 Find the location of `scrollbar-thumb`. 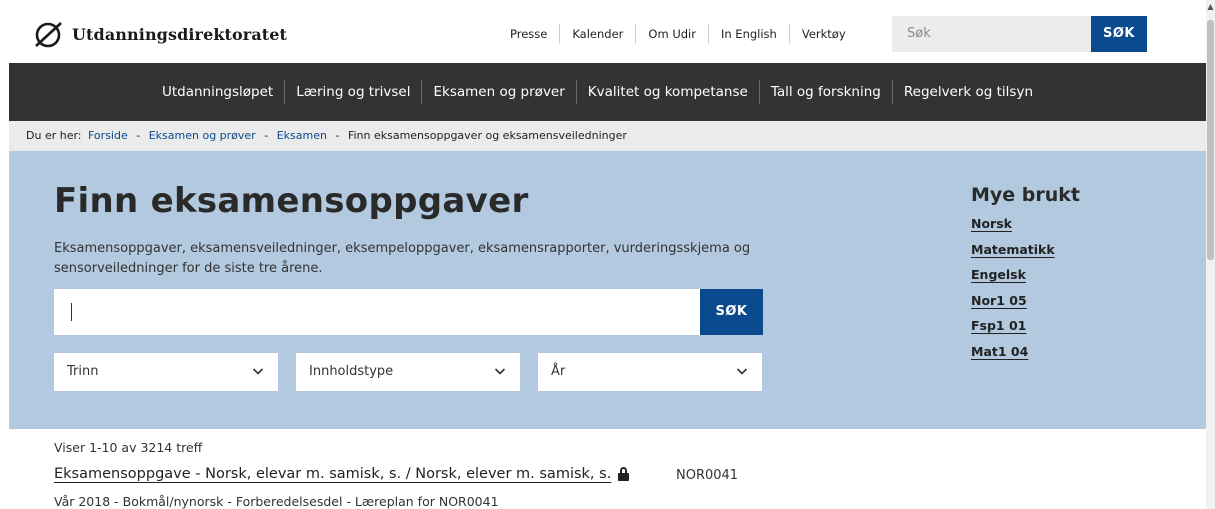

scrollbar-thumb is located at coordinates (1210, 140).